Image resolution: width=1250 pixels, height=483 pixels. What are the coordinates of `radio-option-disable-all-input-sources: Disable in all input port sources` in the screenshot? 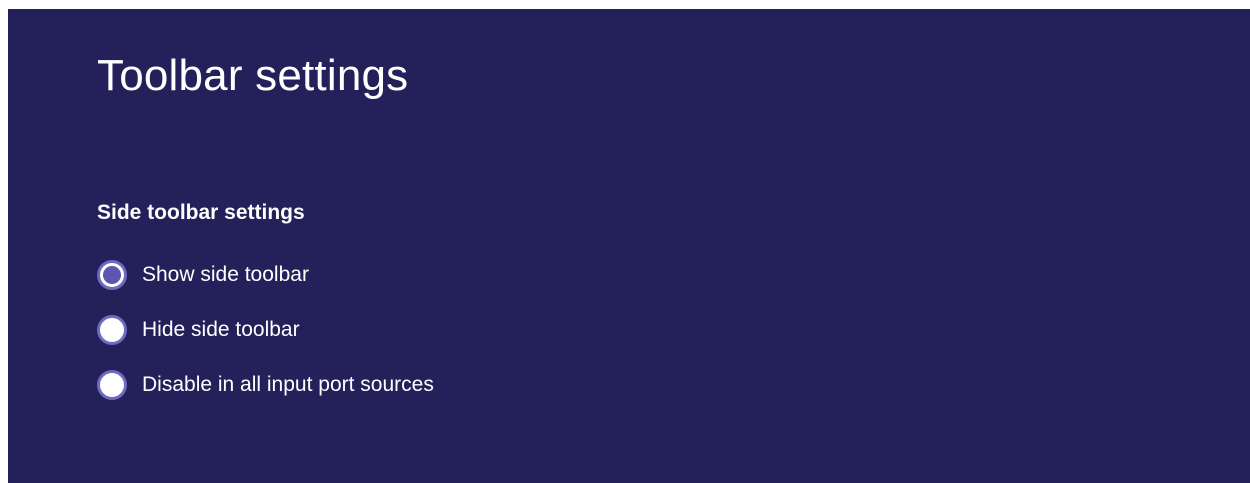 It's located at (265, 385).